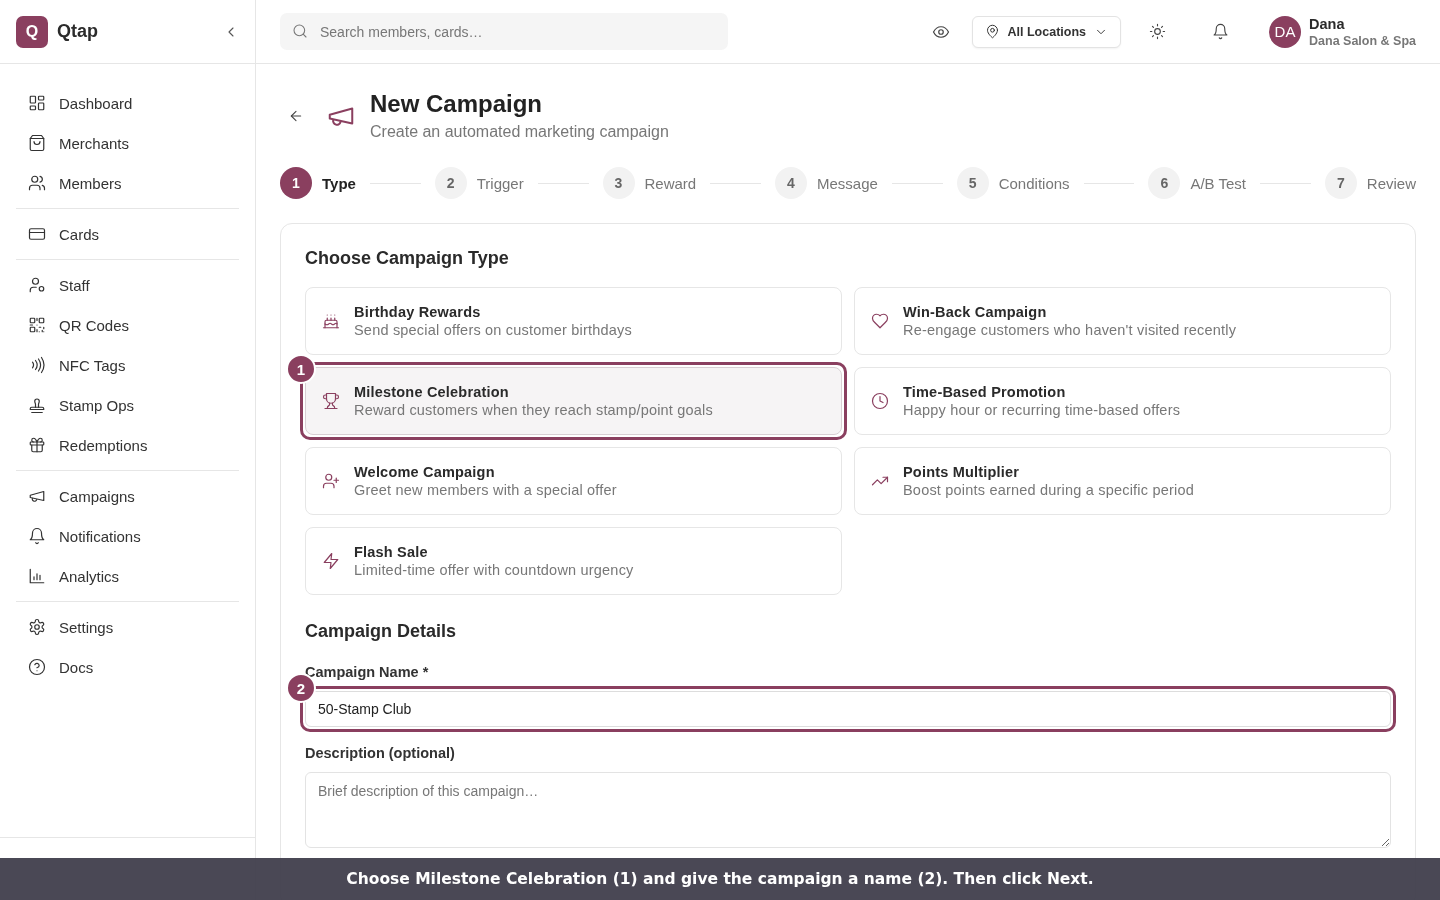 The height and width of the screenshot is (900, 1440). I want to click on avatar: DA, so click(1285, 31).